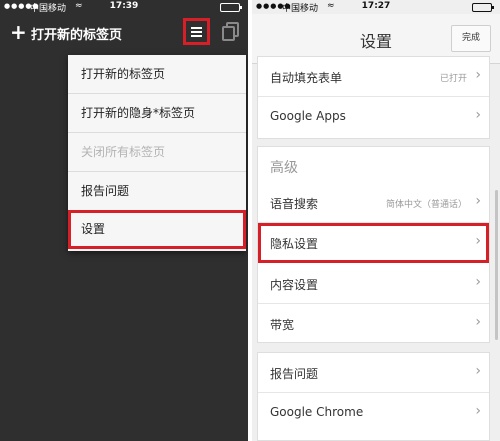  What do you see at coordinates (282, 325) in the screenshot?
I see `setting-label: 带宽` at bounding box center [282, 325].